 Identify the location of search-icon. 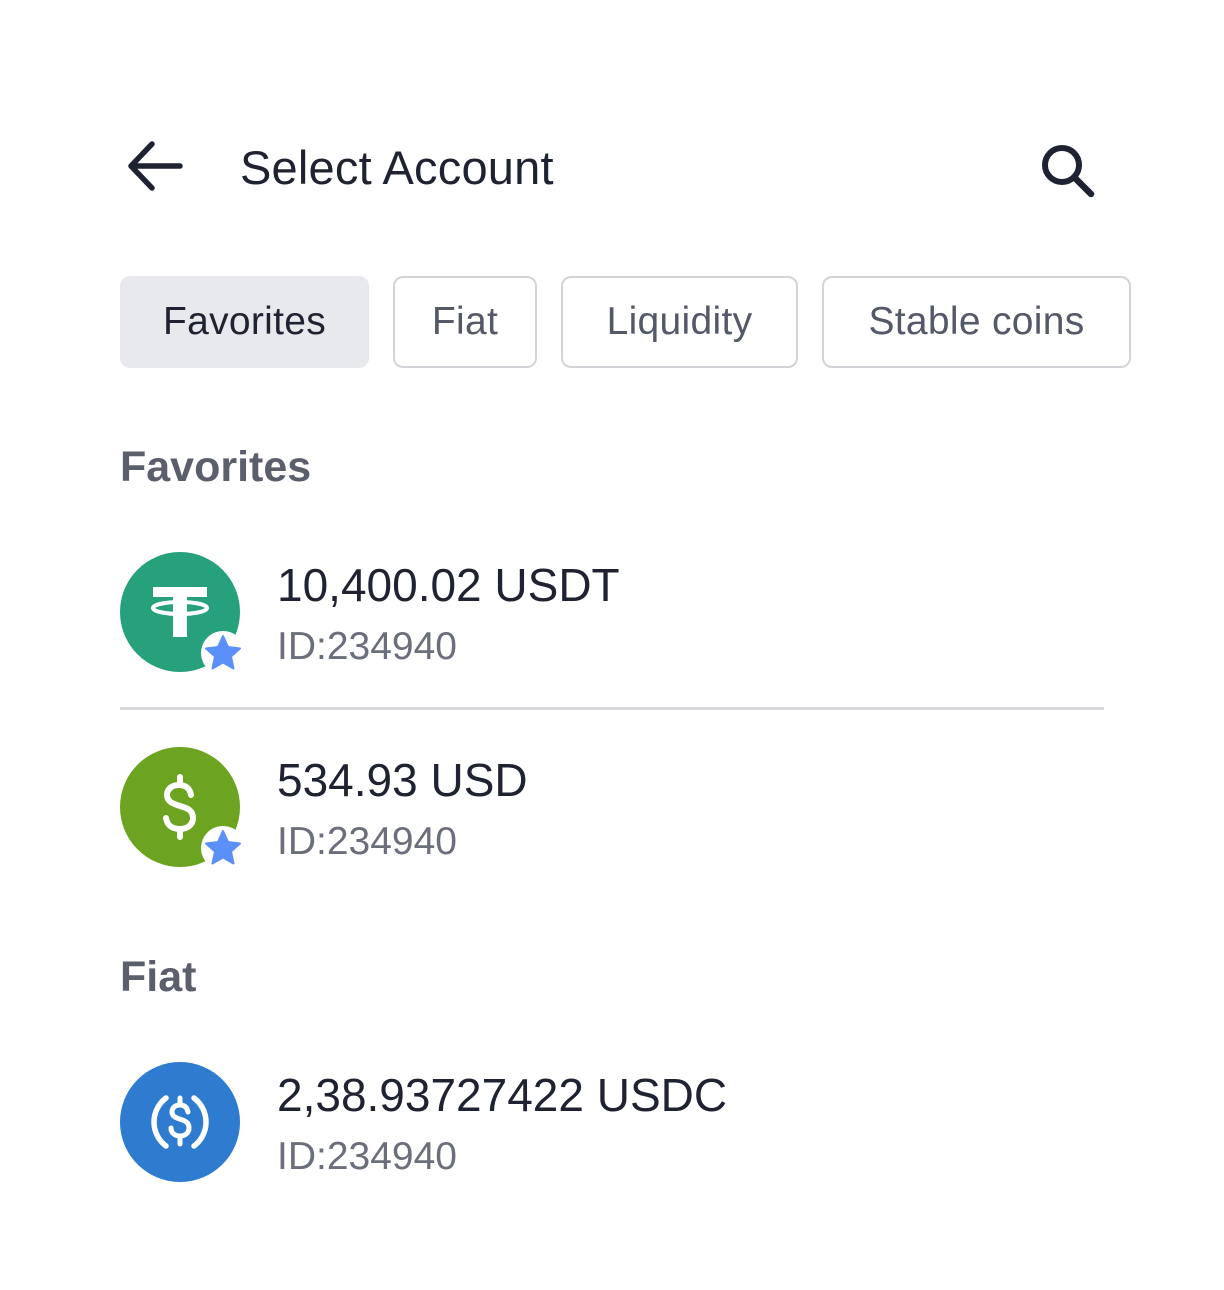
(1068, 171).